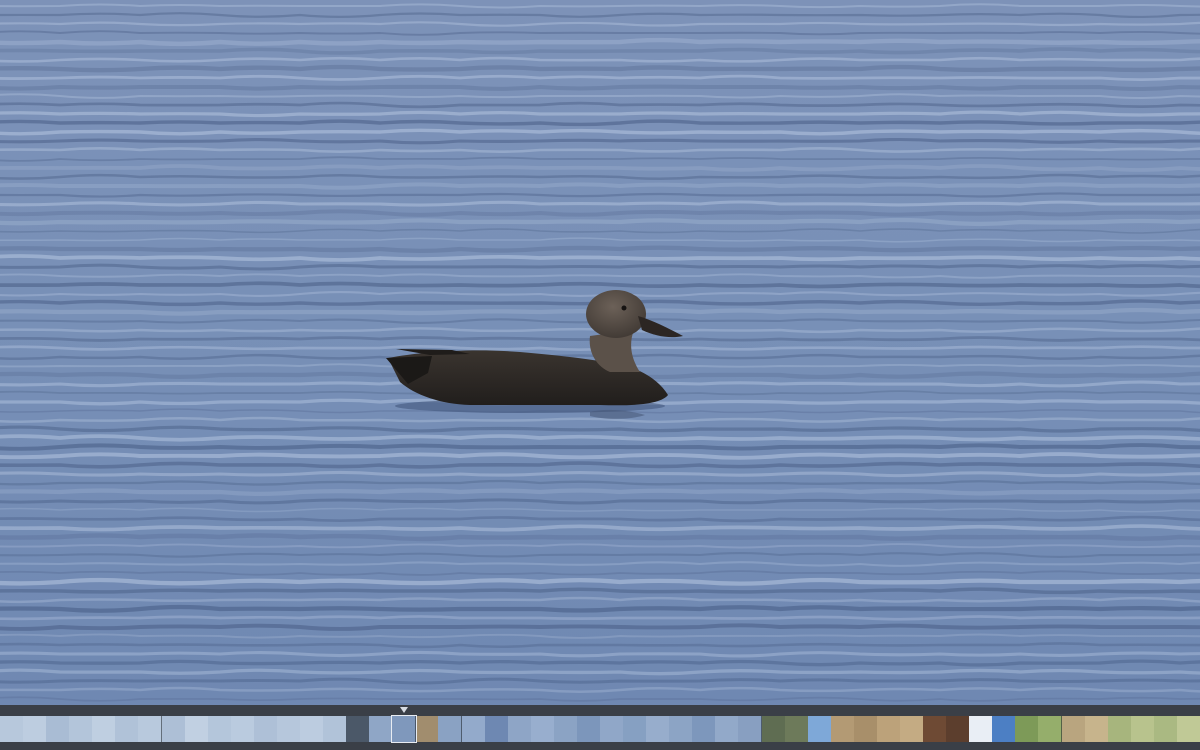 The height and width of the screenshot is (750, 1200). Describe the element at coordinates (358, 729) in the screenshot. I see `filmstrip-thumbnail-bird` at that location.